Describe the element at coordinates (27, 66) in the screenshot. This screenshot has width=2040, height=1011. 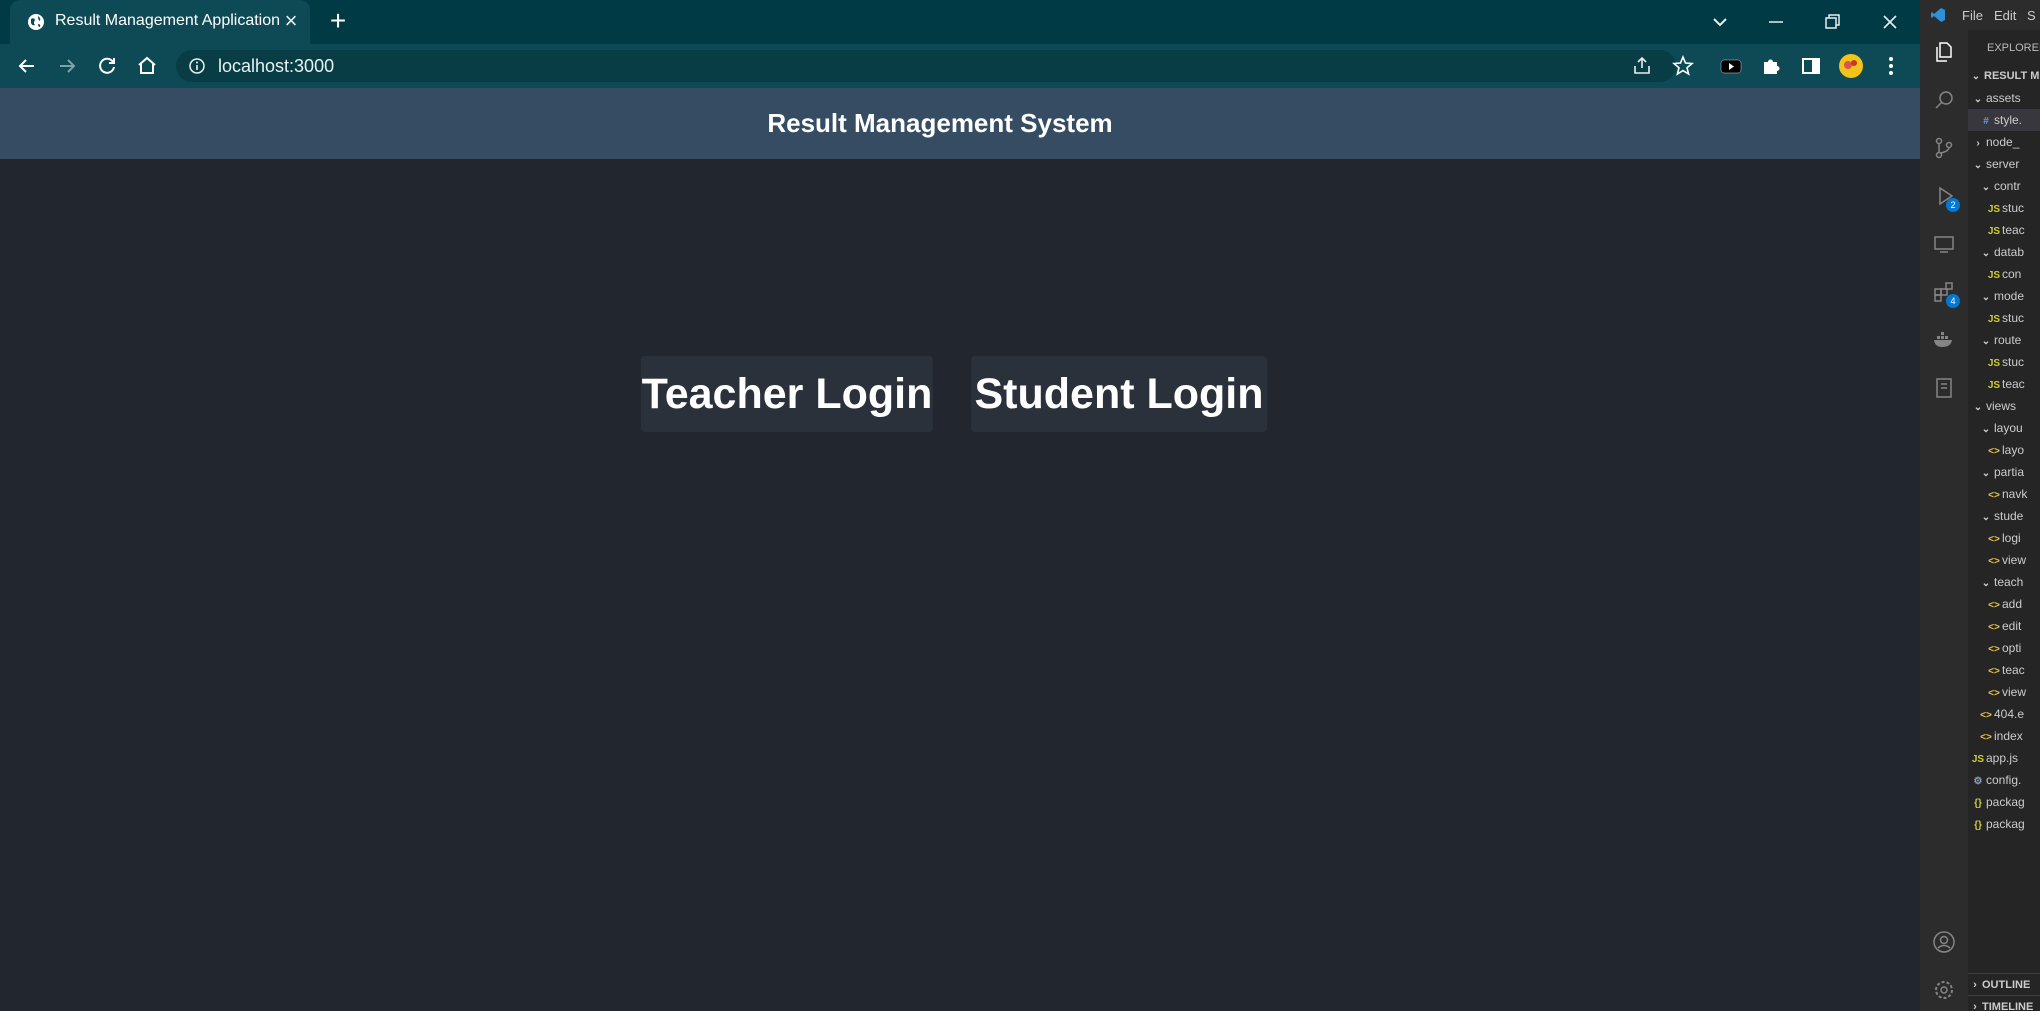
I see `back-icon` at that location.